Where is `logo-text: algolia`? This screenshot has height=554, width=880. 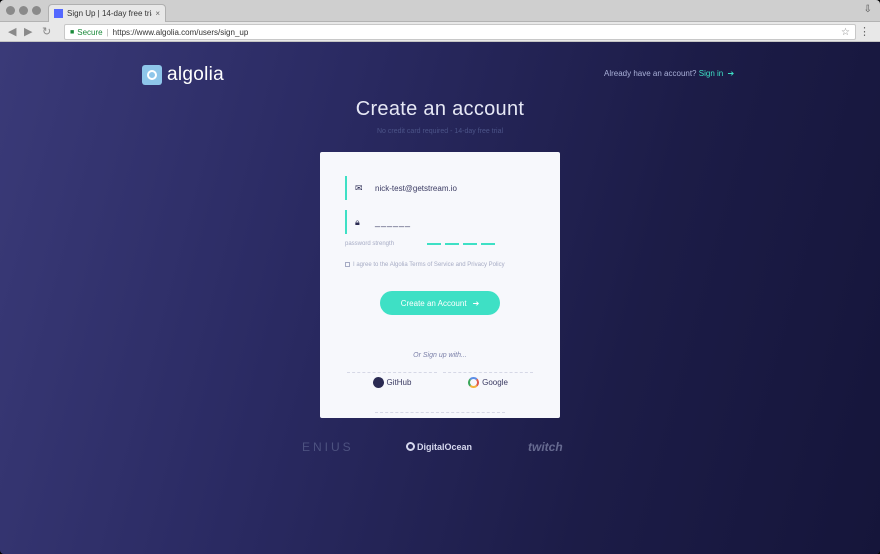 logo-text: algolia is located at coordinates (196, 74).